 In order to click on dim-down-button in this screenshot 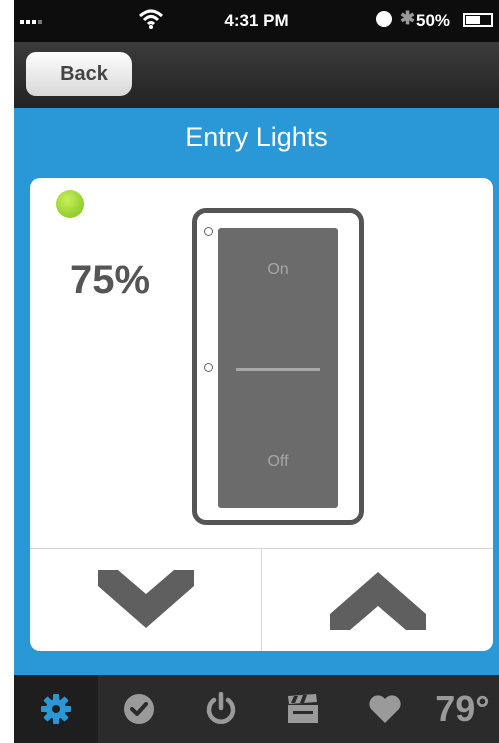, I will do `click(145, 600)`.